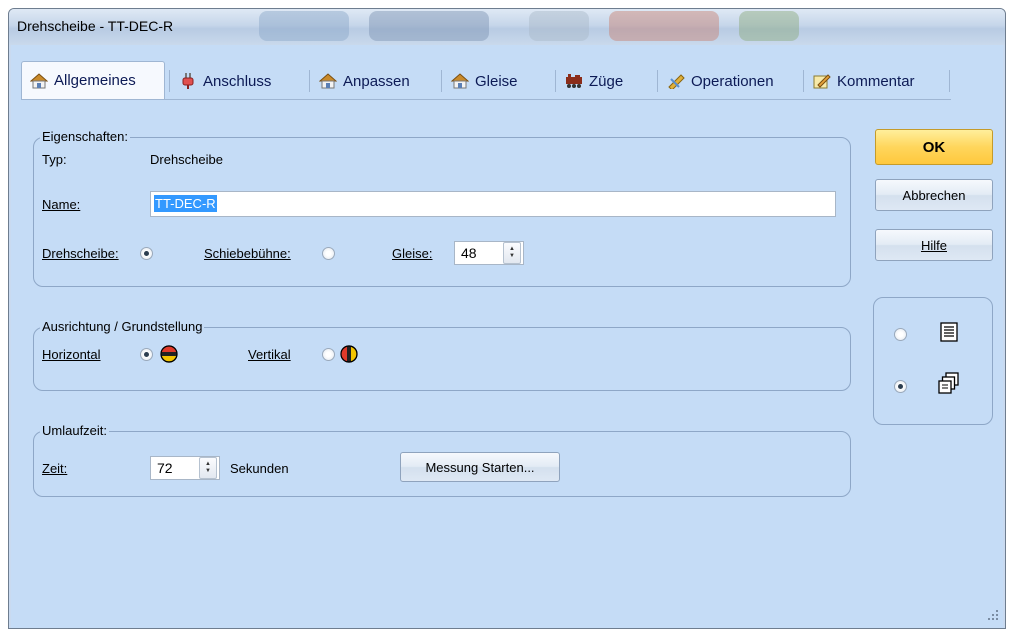  What do you see at coordinates (933, 361) in the screenshot?
I see `view-mode-panel` at bounding box center [933, 361].